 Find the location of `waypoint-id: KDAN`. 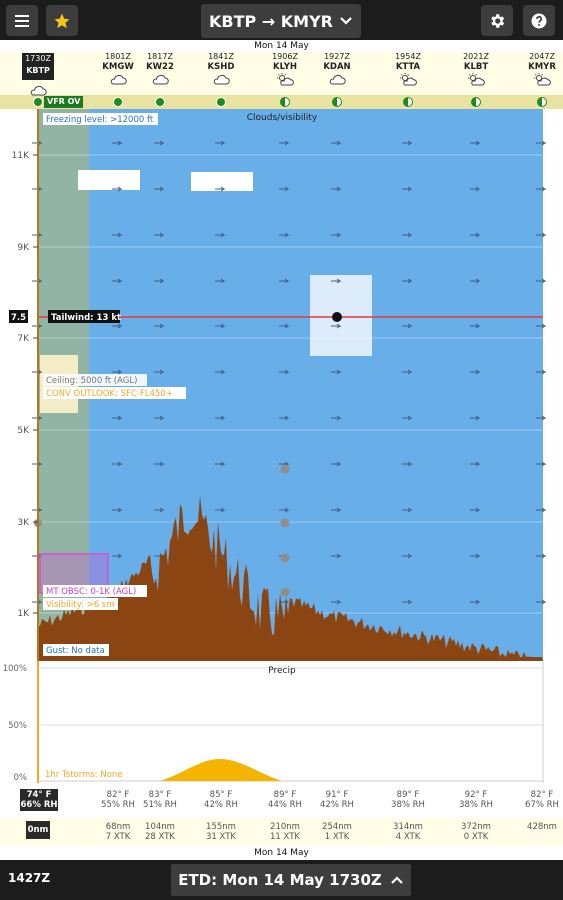

waypoint-id: KDAN is located at coordinates (337, 67).